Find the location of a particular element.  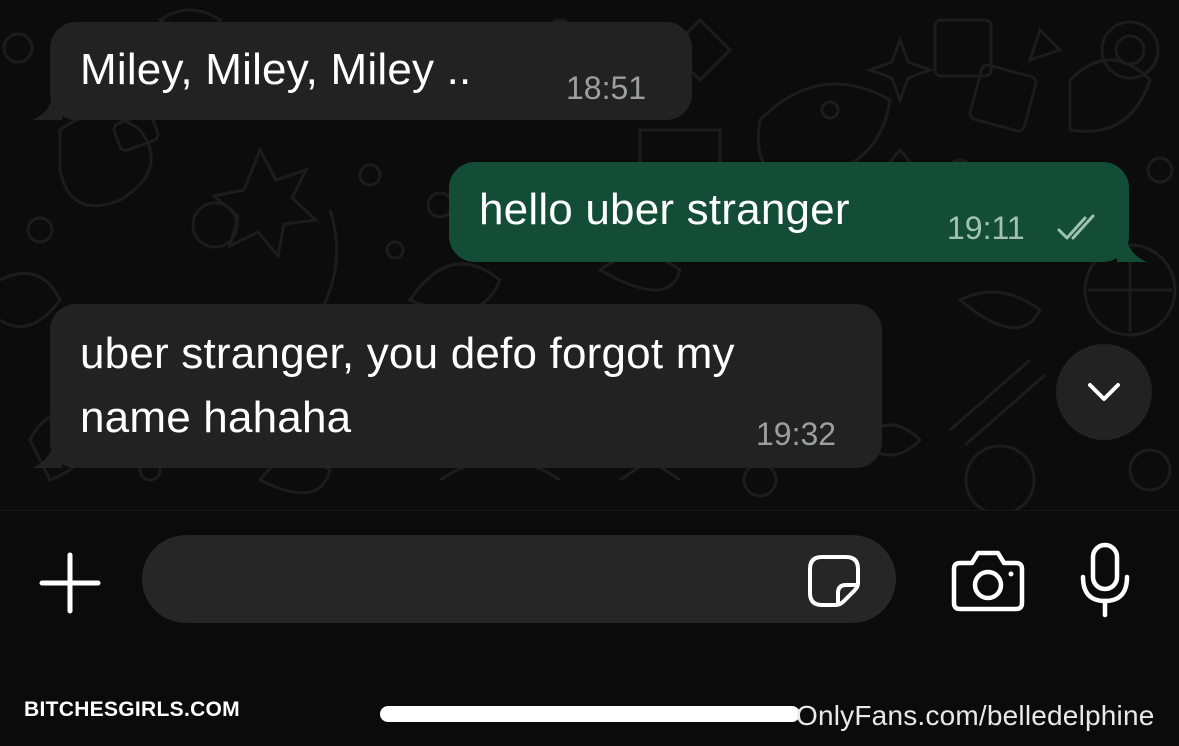

microphone-button is located at coordinates (1105, 581).